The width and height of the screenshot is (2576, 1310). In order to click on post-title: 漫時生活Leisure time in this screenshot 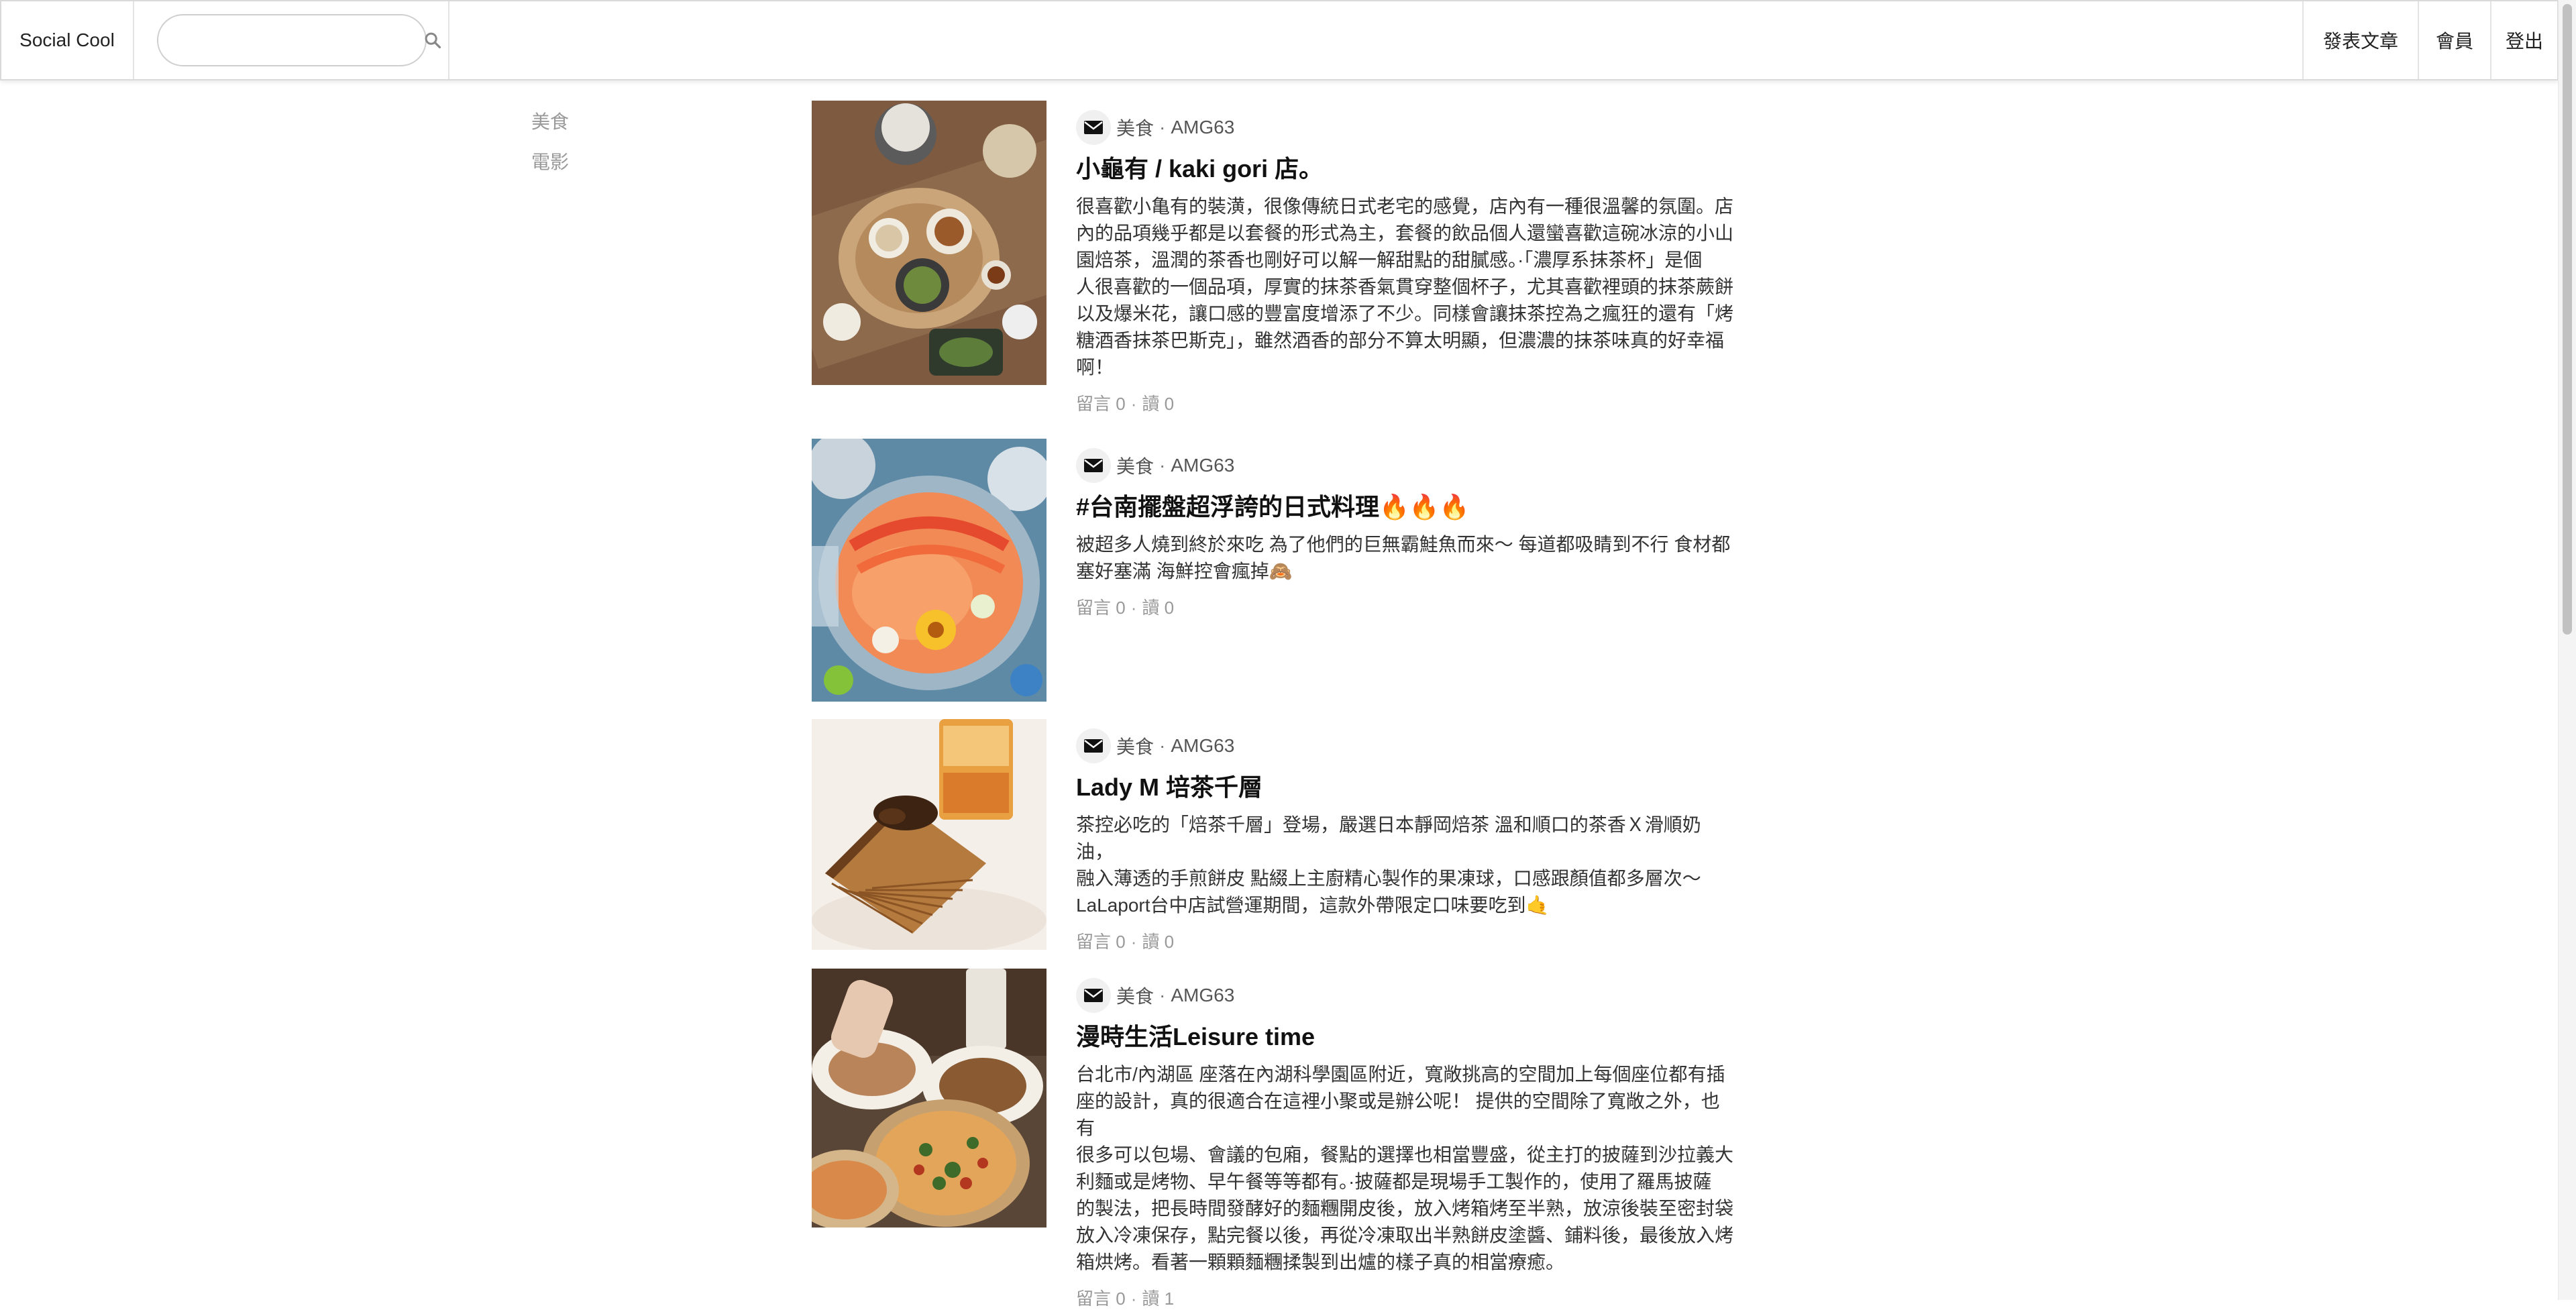, I will do `click(1406, 1037)`.